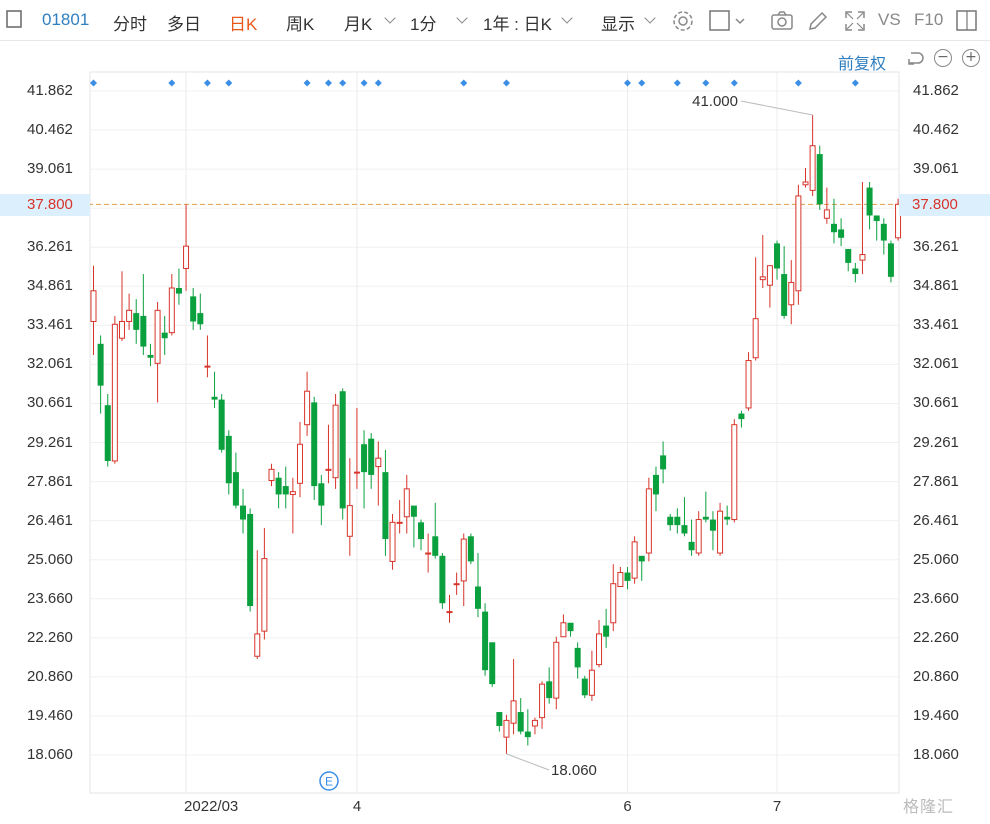 This screenshot has height=824, width=990. What do you see at coordinates (50, 130) in the screenshot?
I see `y-tick-label: 40.462` at bounding box center [50, 130].